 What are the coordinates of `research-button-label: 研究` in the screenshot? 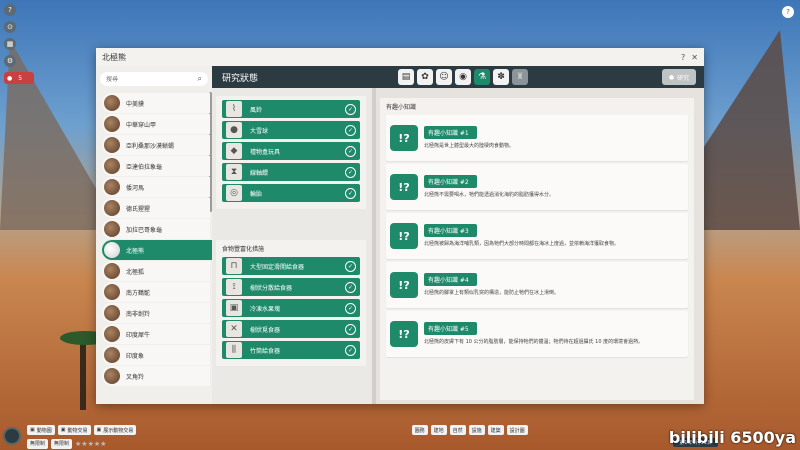 It's located at (683, 78).